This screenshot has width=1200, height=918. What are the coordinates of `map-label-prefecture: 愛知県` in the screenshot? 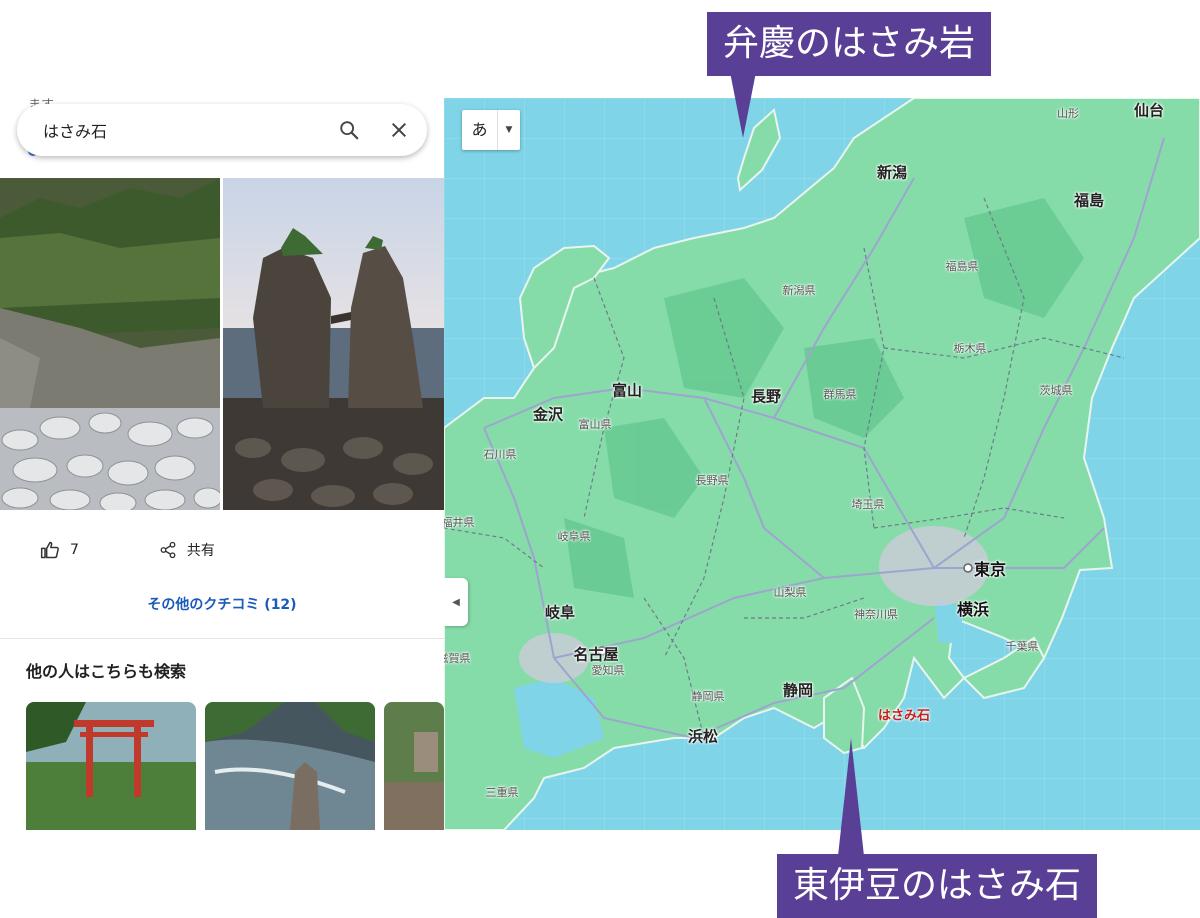 It's located at (608, 670).